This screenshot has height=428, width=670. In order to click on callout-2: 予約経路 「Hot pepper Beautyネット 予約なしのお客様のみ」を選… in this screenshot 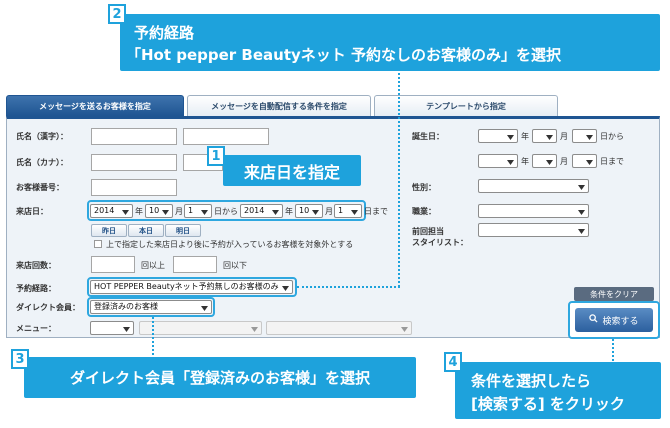, I will do `click(390, 42)`.